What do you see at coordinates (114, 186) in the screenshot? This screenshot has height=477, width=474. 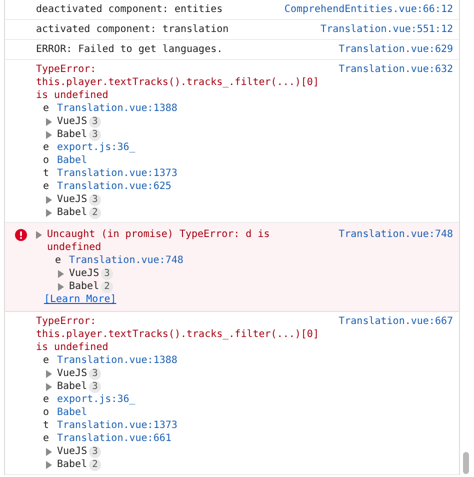 I see `frame-link: Translation.vue:625` at bounding box center [114, 186].